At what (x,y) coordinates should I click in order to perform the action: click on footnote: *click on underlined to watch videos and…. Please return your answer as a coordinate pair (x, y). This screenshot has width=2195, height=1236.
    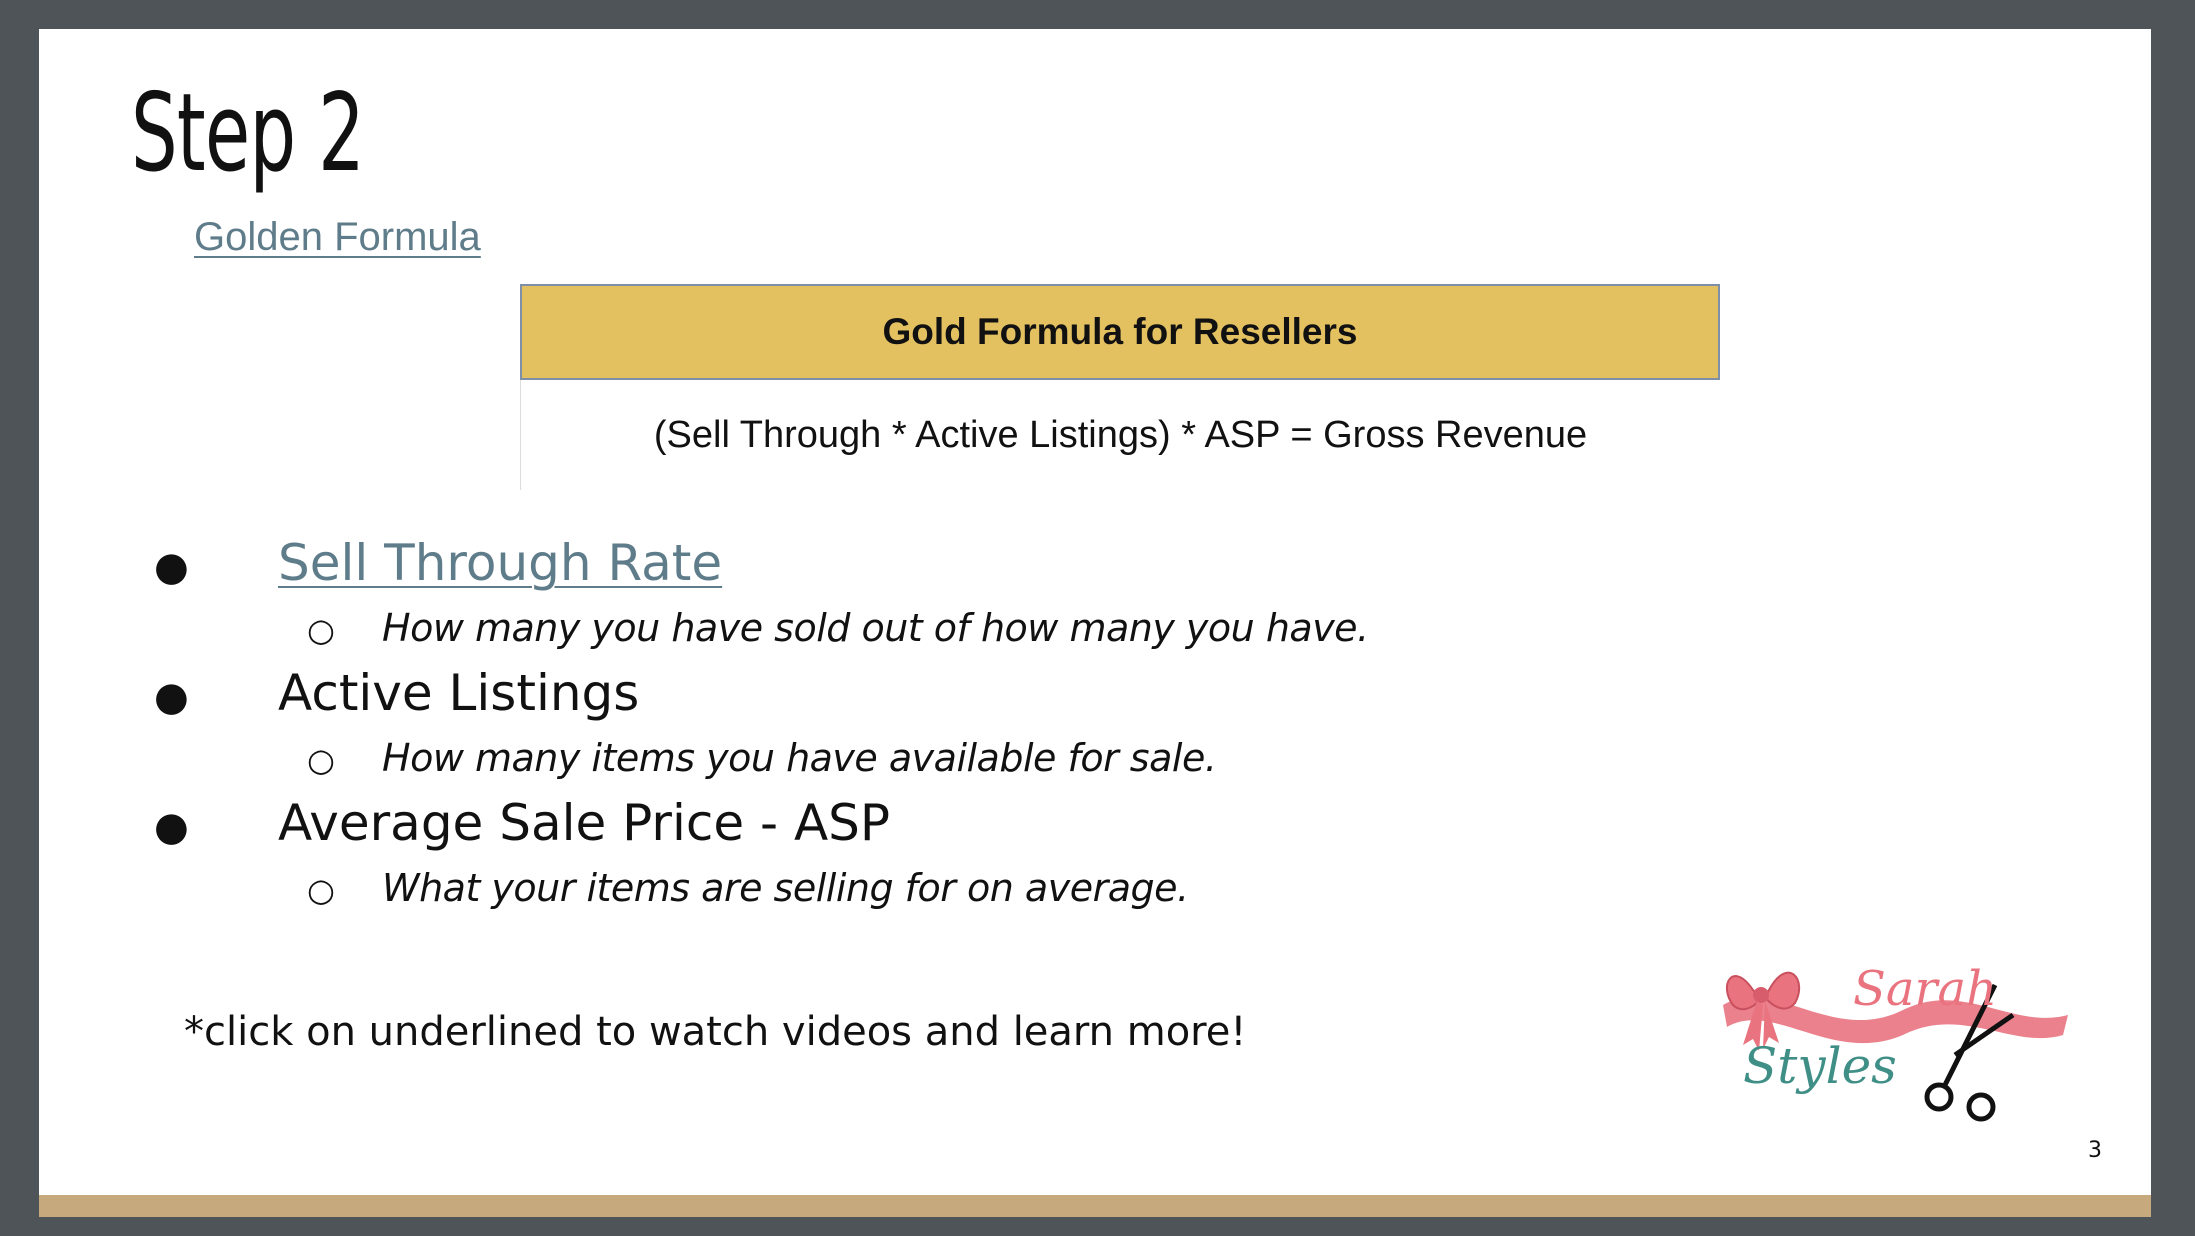
    Looking at the image, I should click on (715, 1032).